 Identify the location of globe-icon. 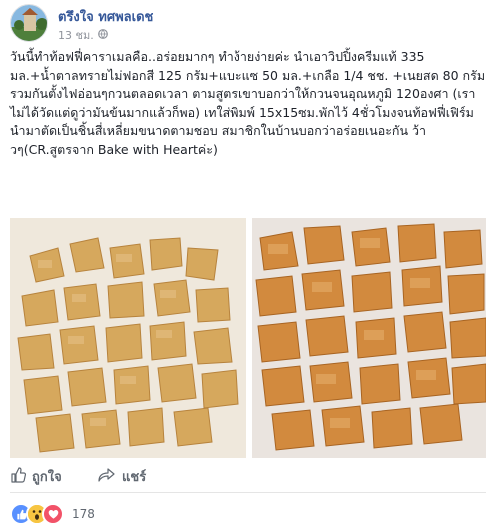
(102, 35).